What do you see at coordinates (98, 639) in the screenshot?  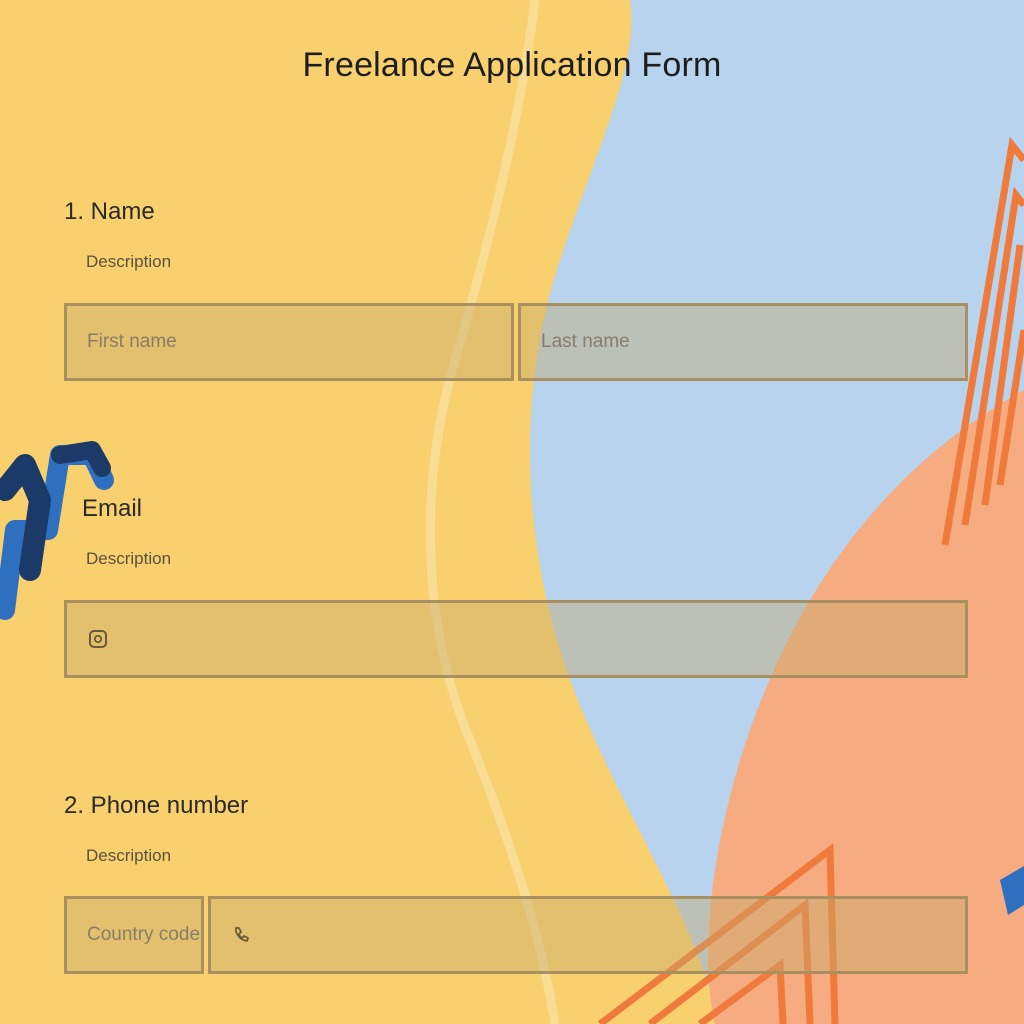 I see `email-icon` at bounding box center [98, 639].